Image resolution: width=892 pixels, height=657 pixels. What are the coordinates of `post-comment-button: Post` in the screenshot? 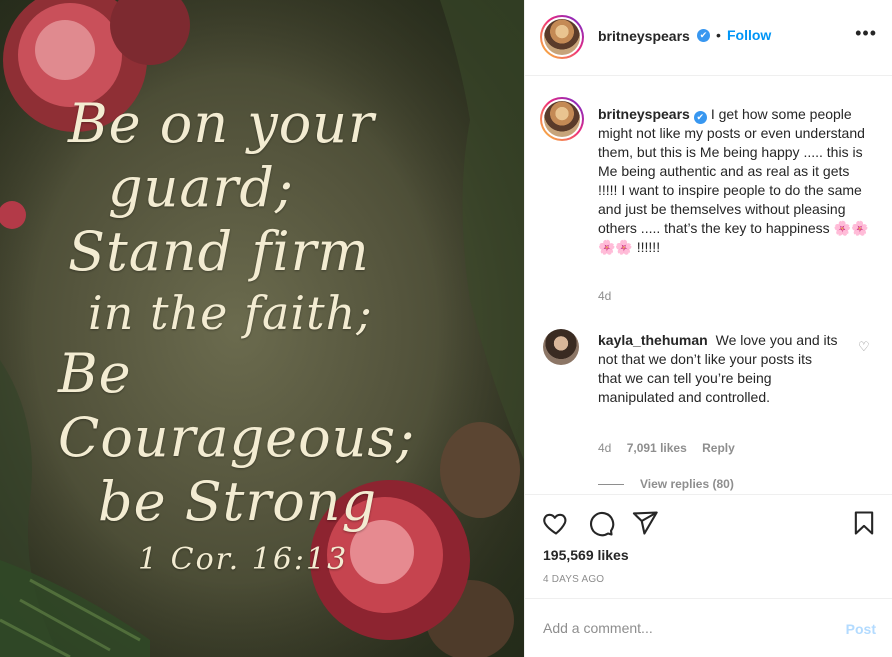 It's located at (861, 629).